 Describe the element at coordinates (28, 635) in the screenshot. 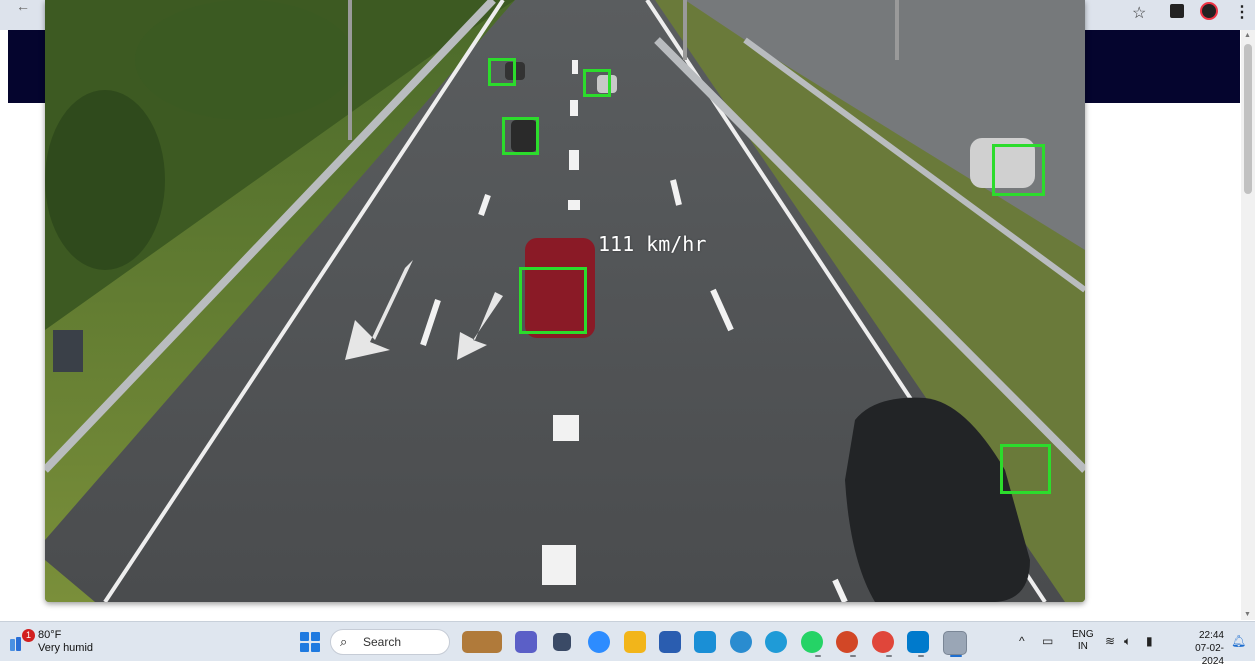

I see `weather-alert-badge: 1` at that location.